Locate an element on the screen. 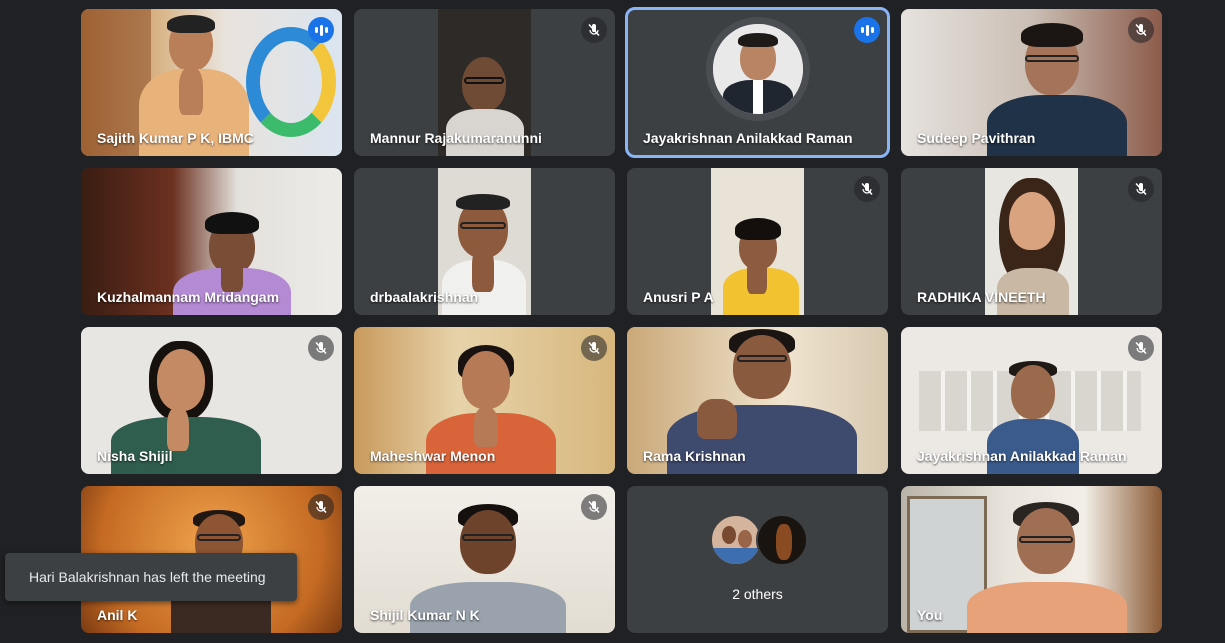 The width and height of the screenshot is (1225, 643). notification-toast: Hari Balakrishnan has left the meeting is located at coordinates (151, 577).